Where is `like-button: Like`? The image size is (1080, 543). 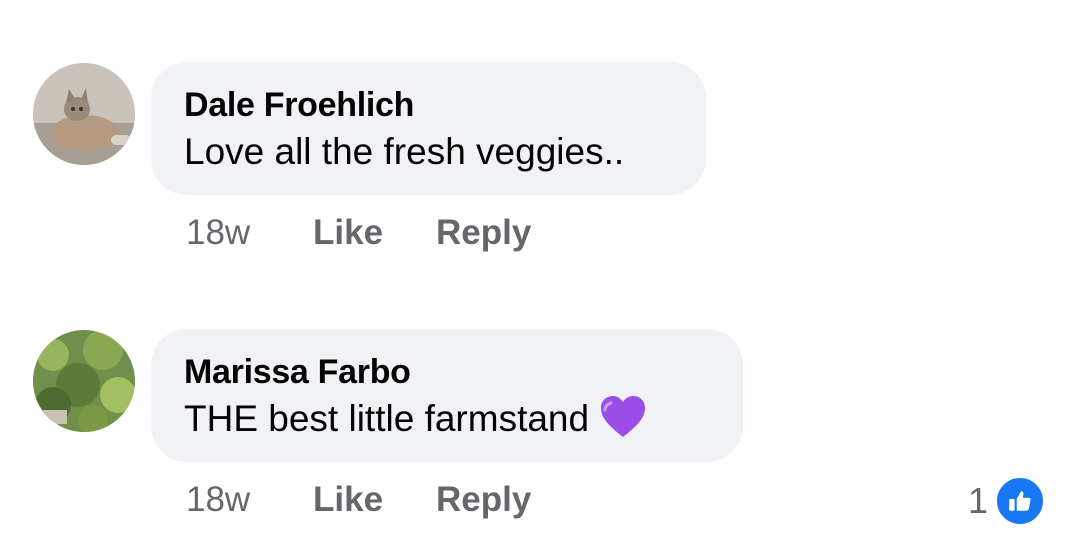 like-button: Like is located at coordinates (348, 500).